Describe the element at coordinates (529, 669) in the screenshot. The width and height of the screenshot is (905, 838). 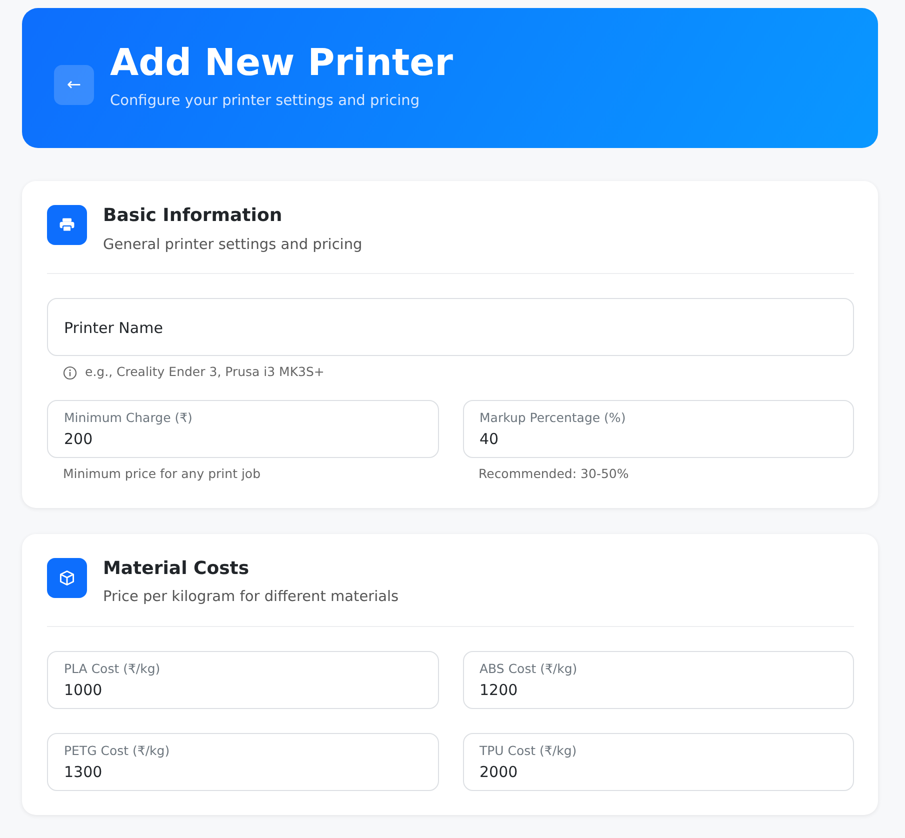
I see `field-label: ABS Cost (₹/kg)` at that location.